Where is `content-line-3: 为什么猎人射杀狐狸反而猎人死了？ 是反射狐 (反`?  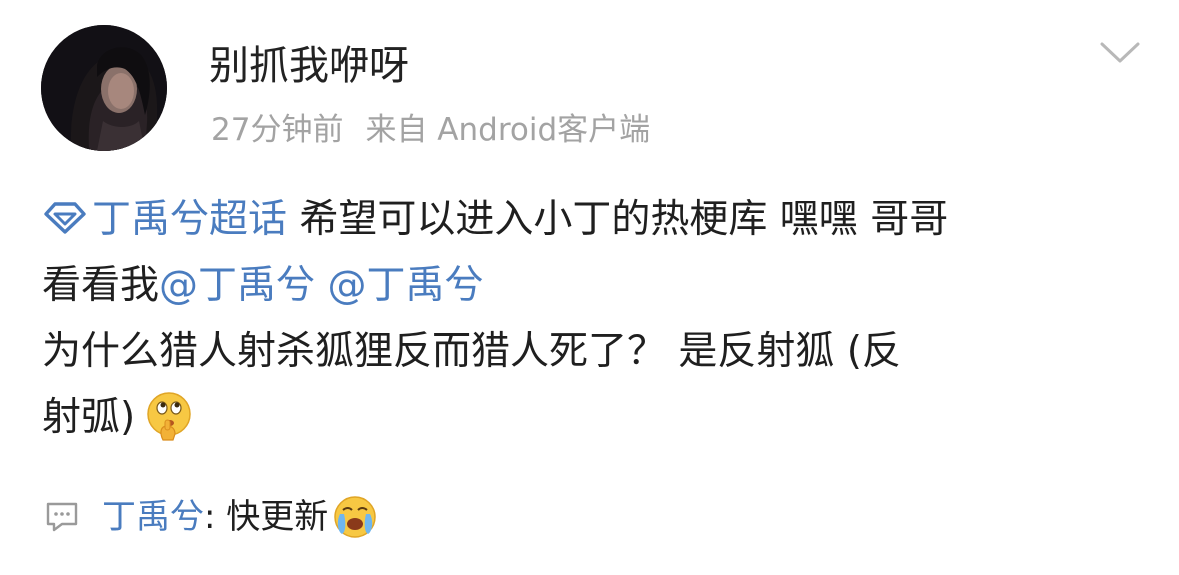
content-line-3: 为什么猎人射杀狐狸反而猎人死了？ 是反射狐 (反 is located at coordinates (472, 351).